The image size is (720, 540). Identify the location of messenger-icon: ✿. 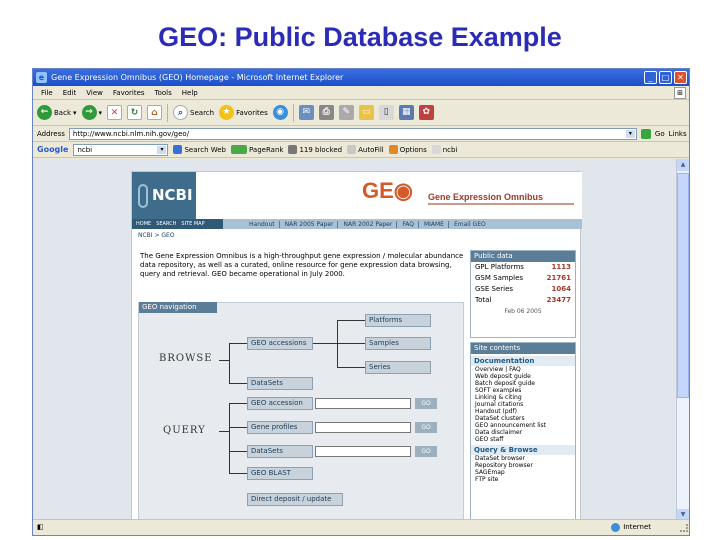
(426, 112).